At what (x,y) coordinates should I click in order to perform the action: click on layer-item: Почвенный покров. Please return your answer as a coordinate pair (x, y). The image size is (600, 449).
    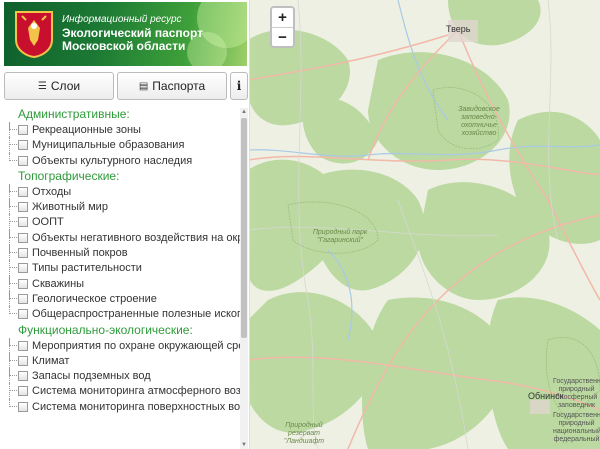
    Looking at the image, I should click on (122, 253).